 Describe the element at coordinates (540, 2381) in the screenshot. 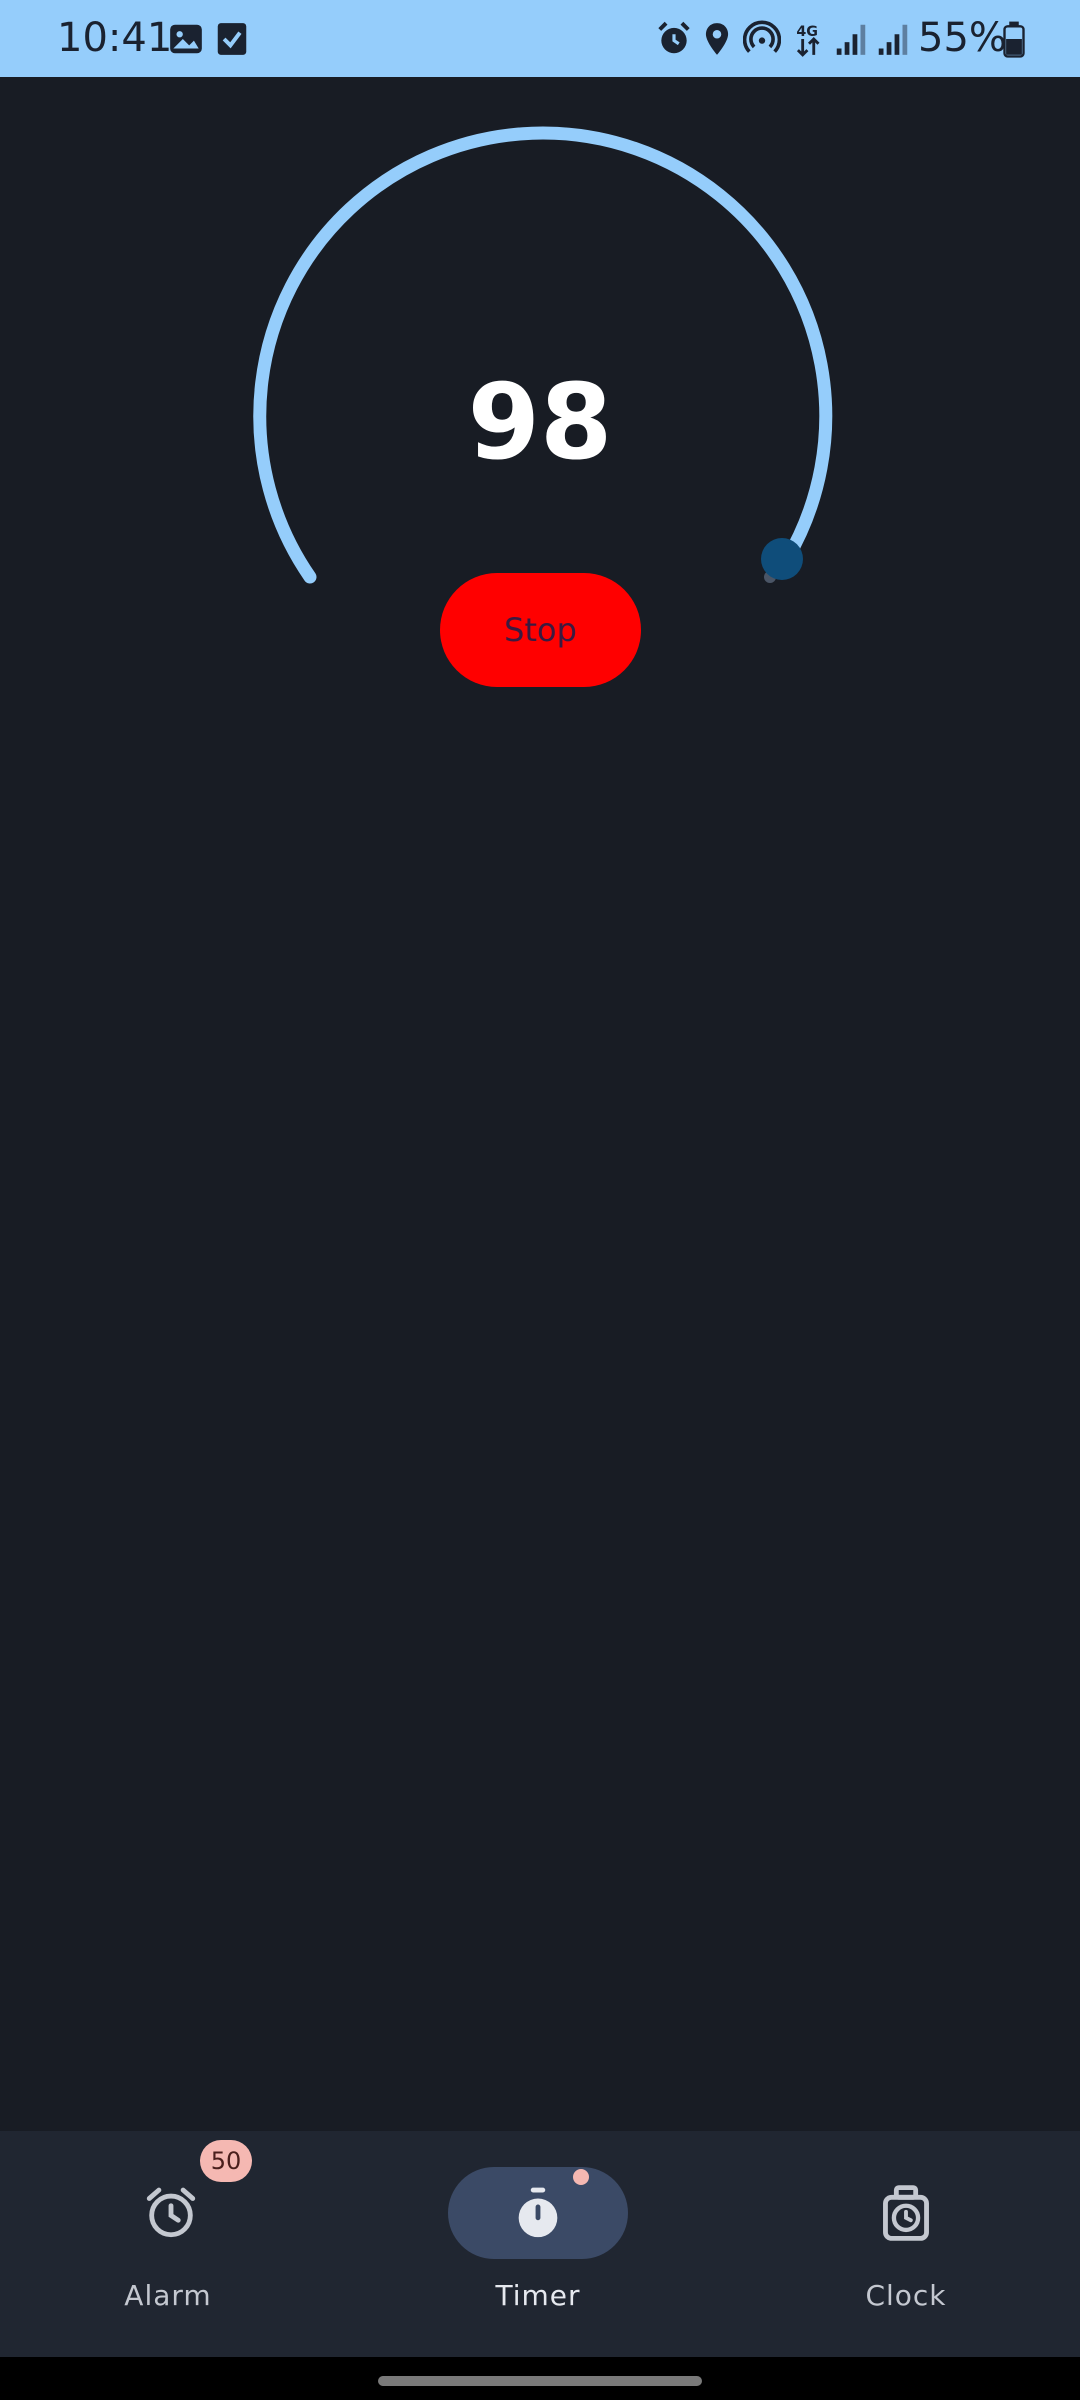

I see `home-gesture-bar` at that location.